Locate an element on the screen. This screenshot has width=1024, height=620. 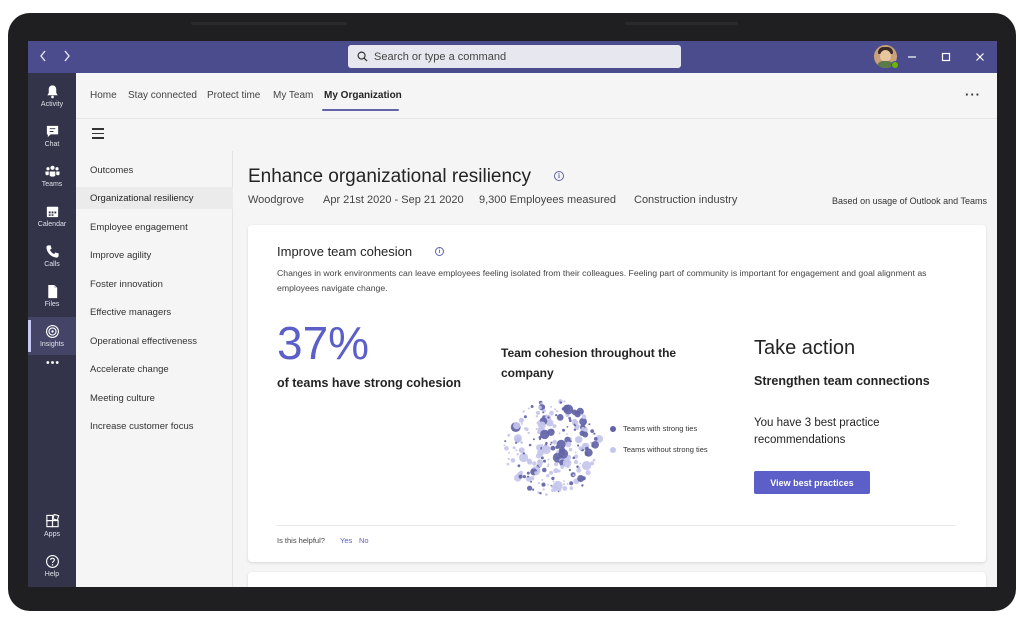
rail-item-help: Help is located at coordinates (52, 566).